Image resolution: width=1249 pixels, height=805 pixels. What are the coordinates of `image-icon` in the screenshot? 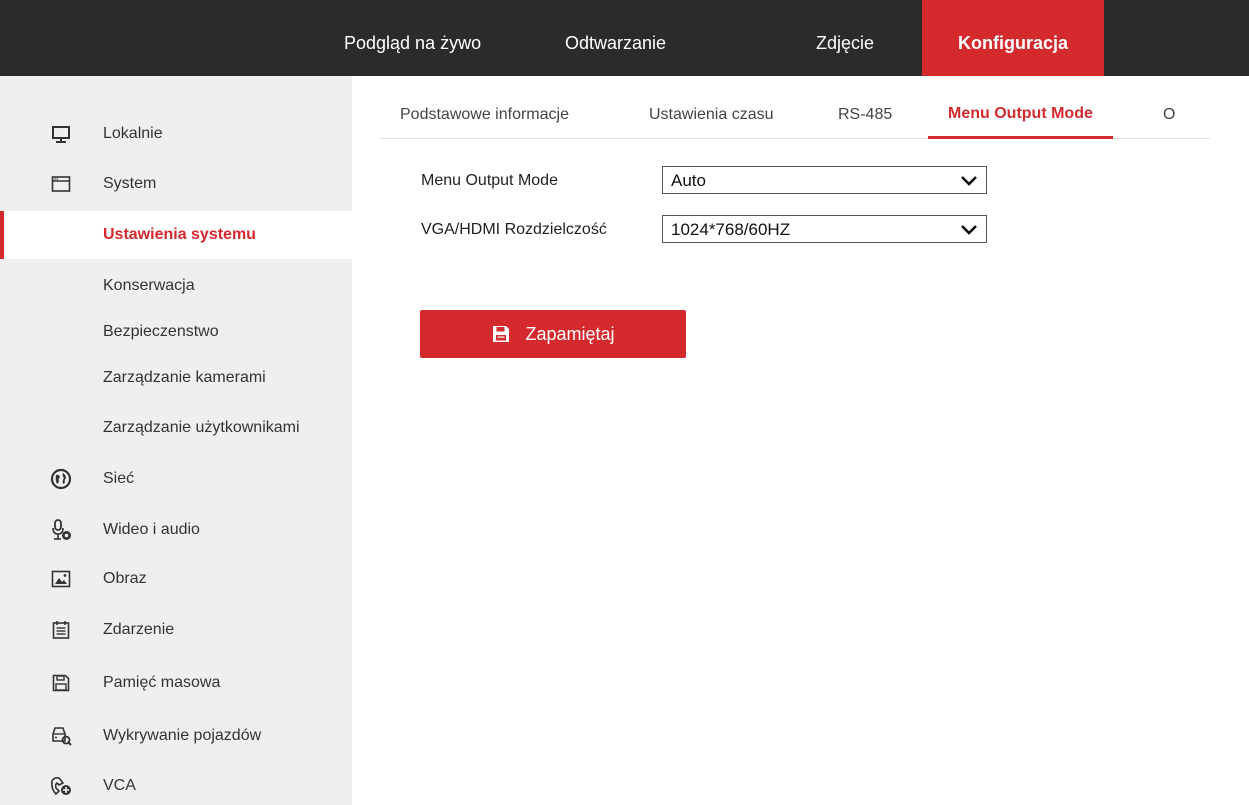 It's located at (61, 579).